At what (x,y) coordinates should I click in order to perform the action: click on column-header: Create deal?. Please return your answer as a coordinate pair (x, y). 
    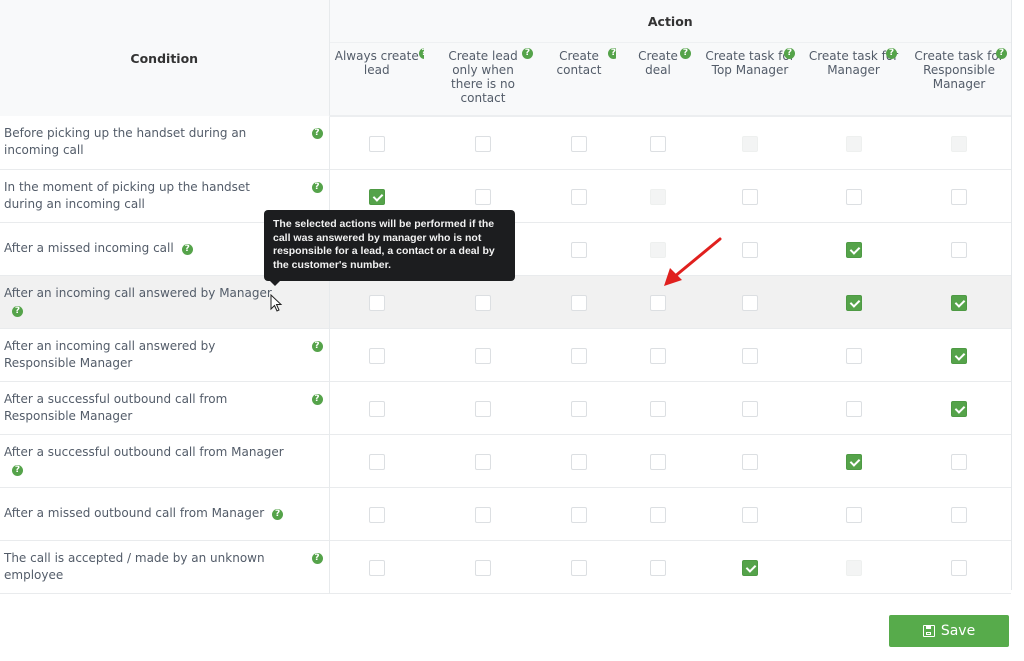
    Looking at the image, I should click on (658, 79).